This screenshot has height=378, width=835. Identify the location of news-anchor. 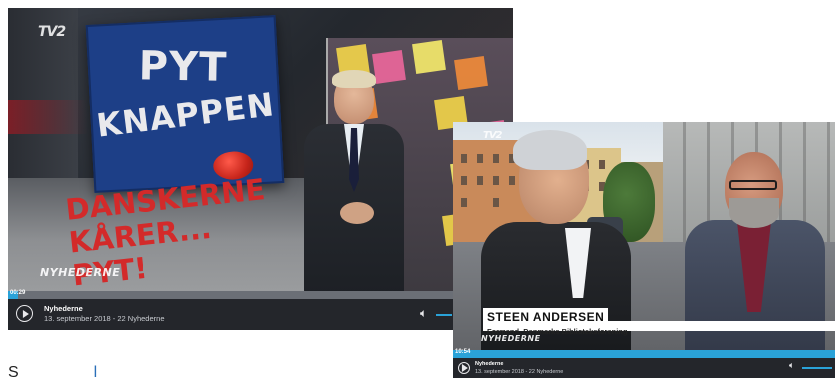
(354, 180).